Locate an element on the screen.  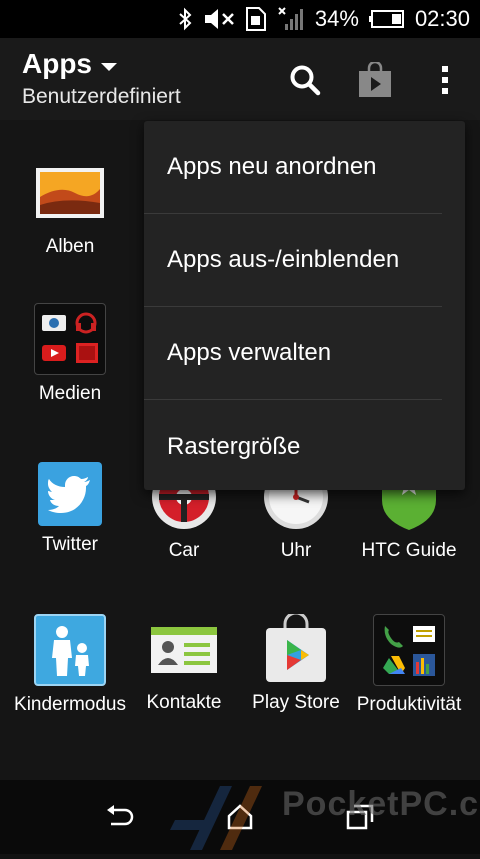
mute-icon is located at coordinates (219, 19).